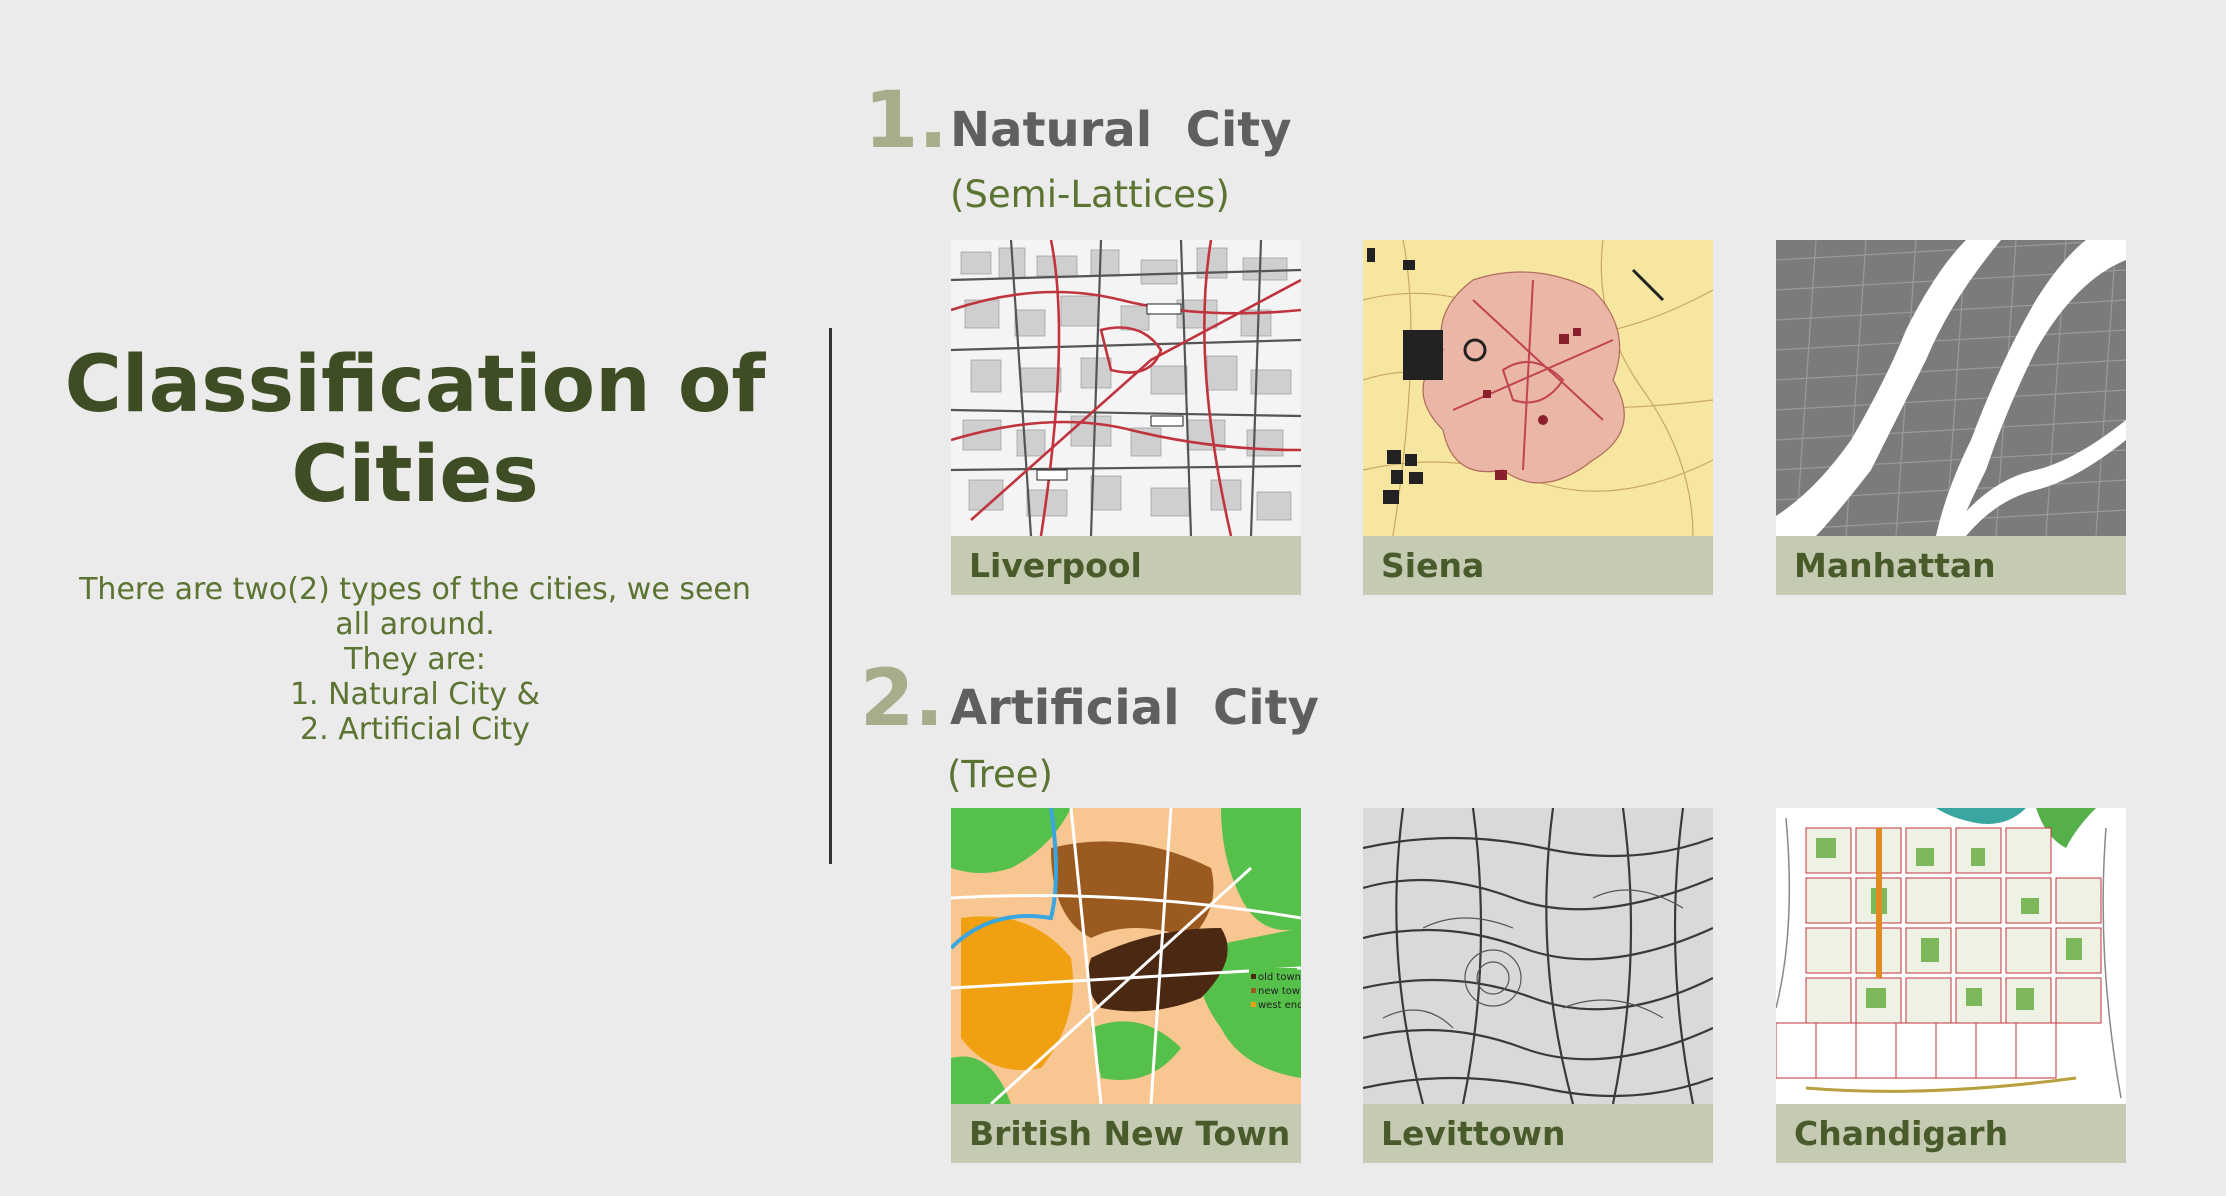 This screenshot has height=1196, width=2226. I want to click on page-title: Classification of Cities, so click(415, 430).